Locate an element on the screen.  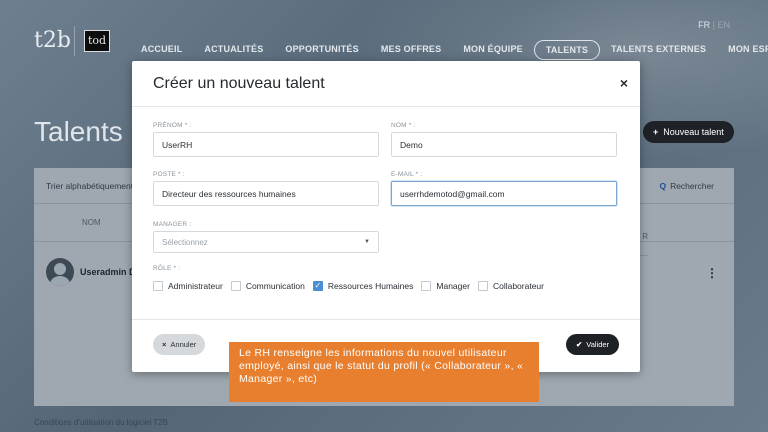
email-label: E-MAIL * : is located at coordinates (407, 174).